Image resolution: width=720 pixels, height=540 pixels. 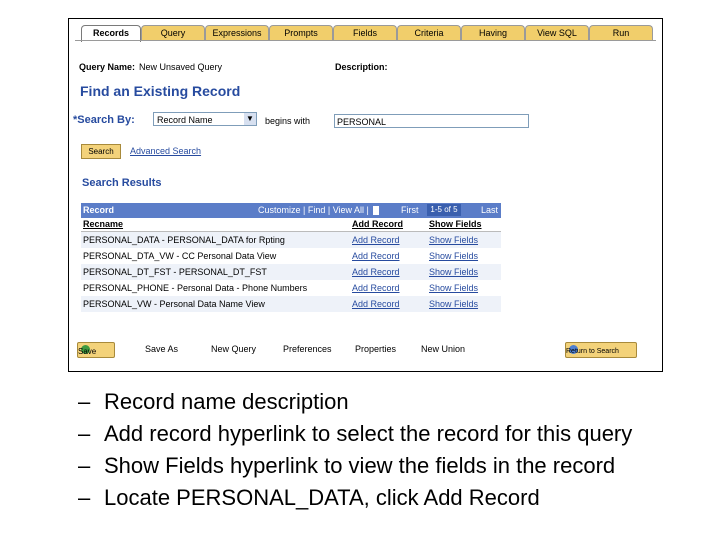 What do you see at coordinates (322, 497) in the screenshot?
I see `bullet-text: Locate PERSONAL_DATA, click Add Record` at bounding box center [322, 497].